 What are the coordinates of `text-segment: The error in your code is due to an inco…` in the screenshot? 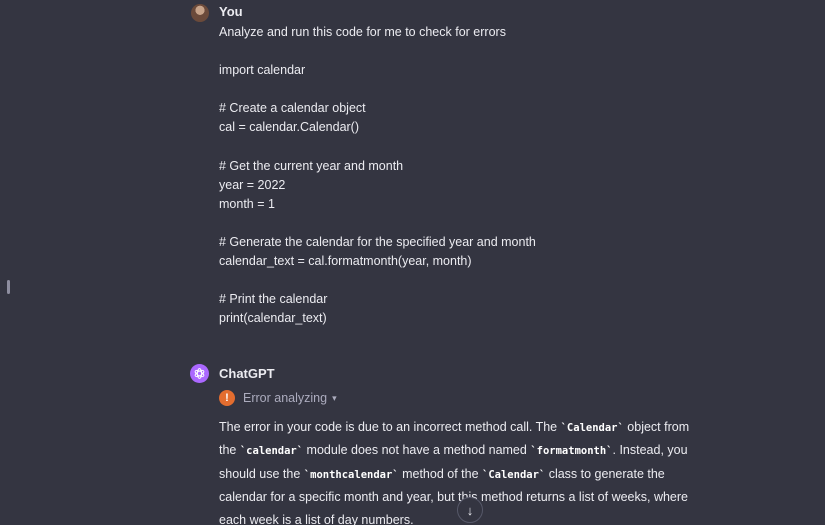 It's located at (390, 427).